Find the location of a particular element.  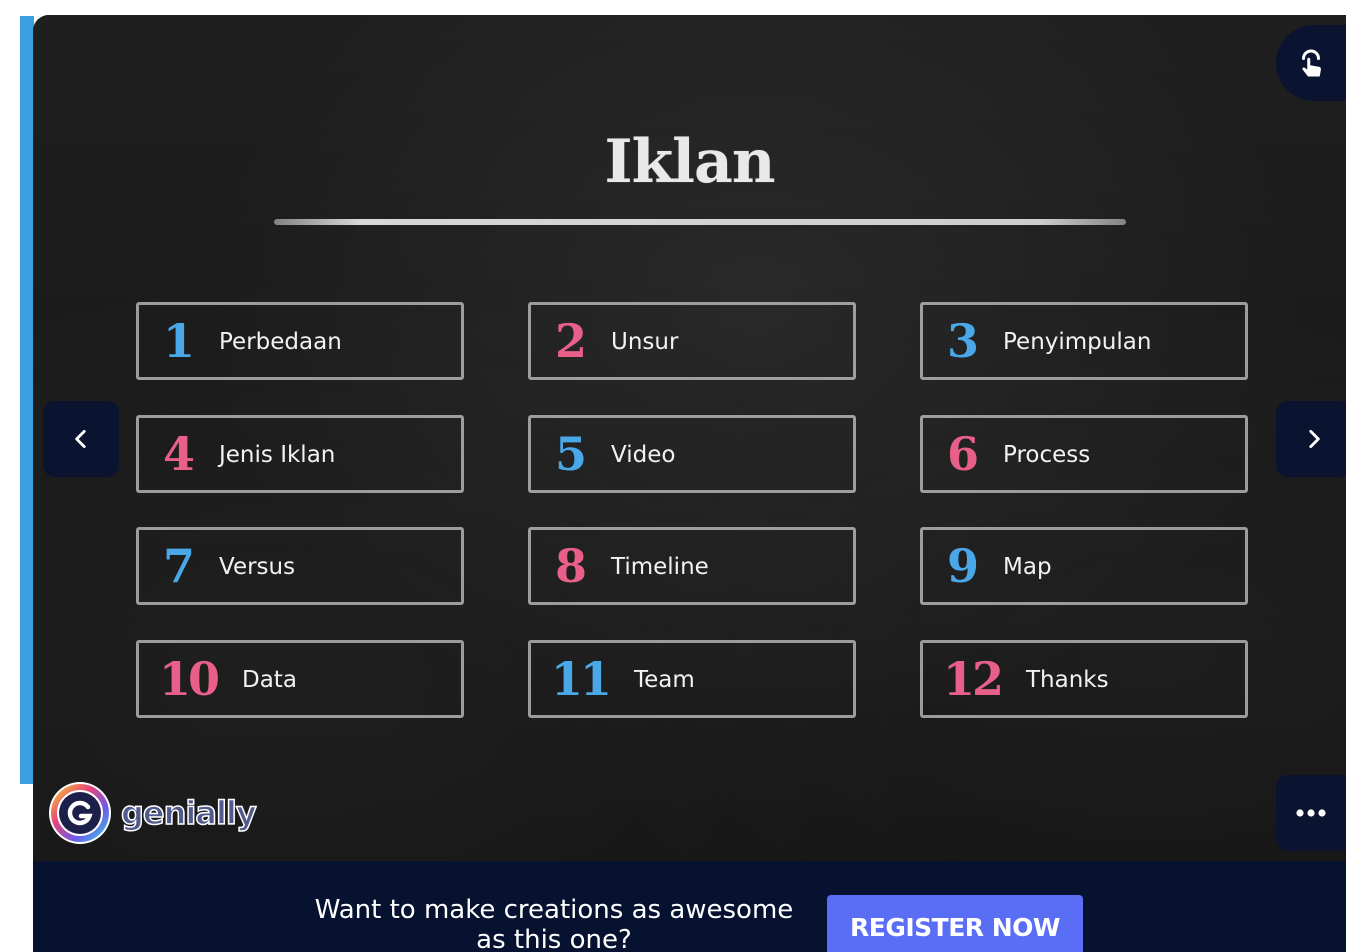

index-item-label: Perbedaan is located at coordinates (280, 342).